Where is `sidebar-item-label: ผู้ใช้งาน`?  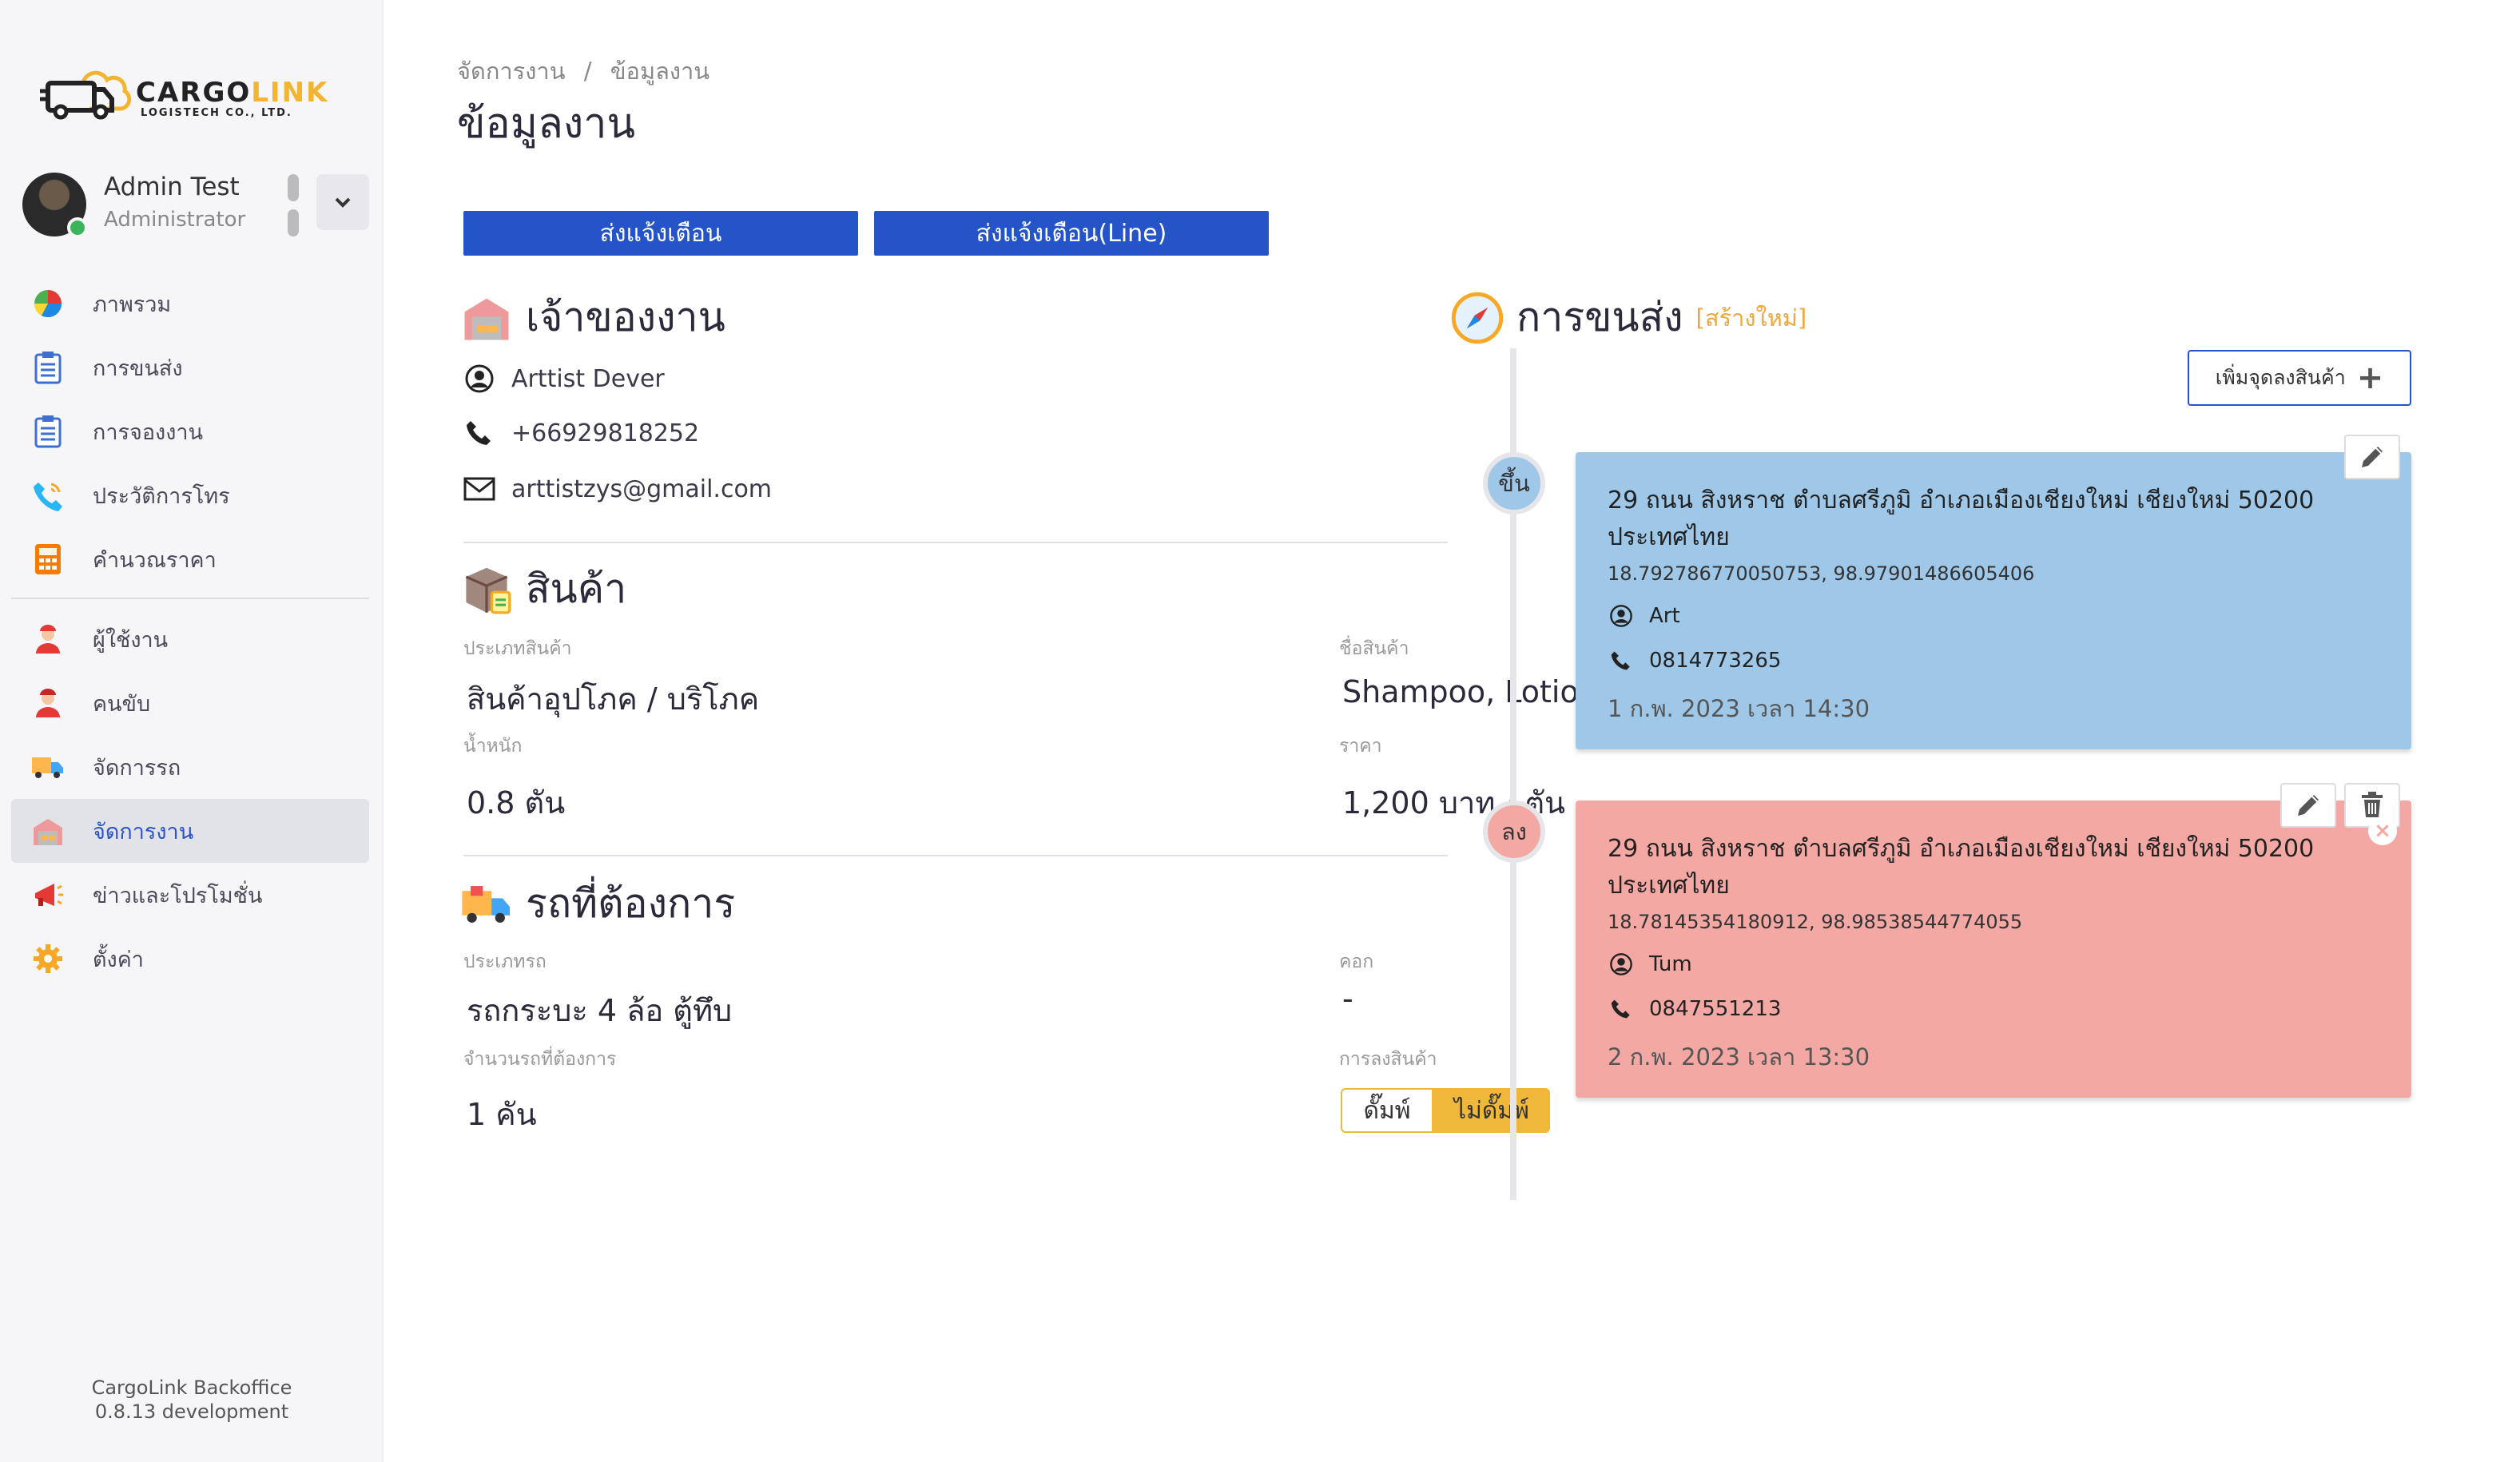
sidebar-item-label: ผู้ใช้งาน is located at coordinates (131, 640).